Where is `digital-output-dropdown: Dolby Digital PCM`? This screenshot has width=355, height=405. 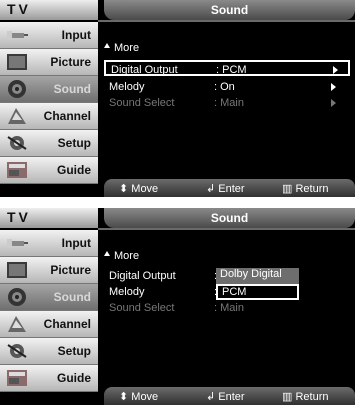 digital-output-dropdown: Dolby Digital PCM is located at coordinates (257, 284).